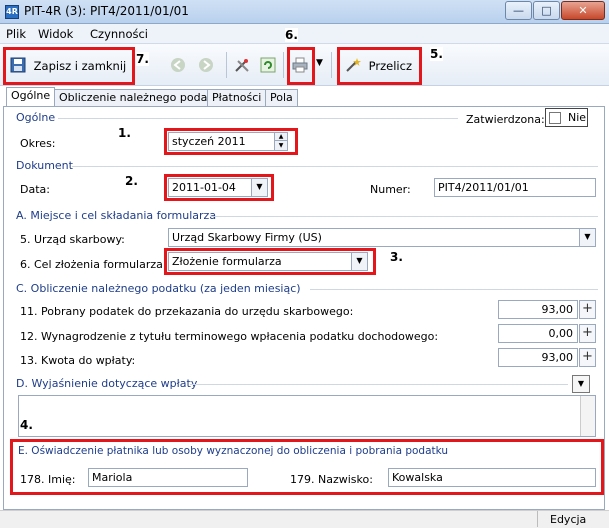 The height and width of the screenshot is (528, 609). What do you see at coordinates (204, 187) in the screenshot?
I see `data-value: 2011-01-04` at bounding box center [204, 187].